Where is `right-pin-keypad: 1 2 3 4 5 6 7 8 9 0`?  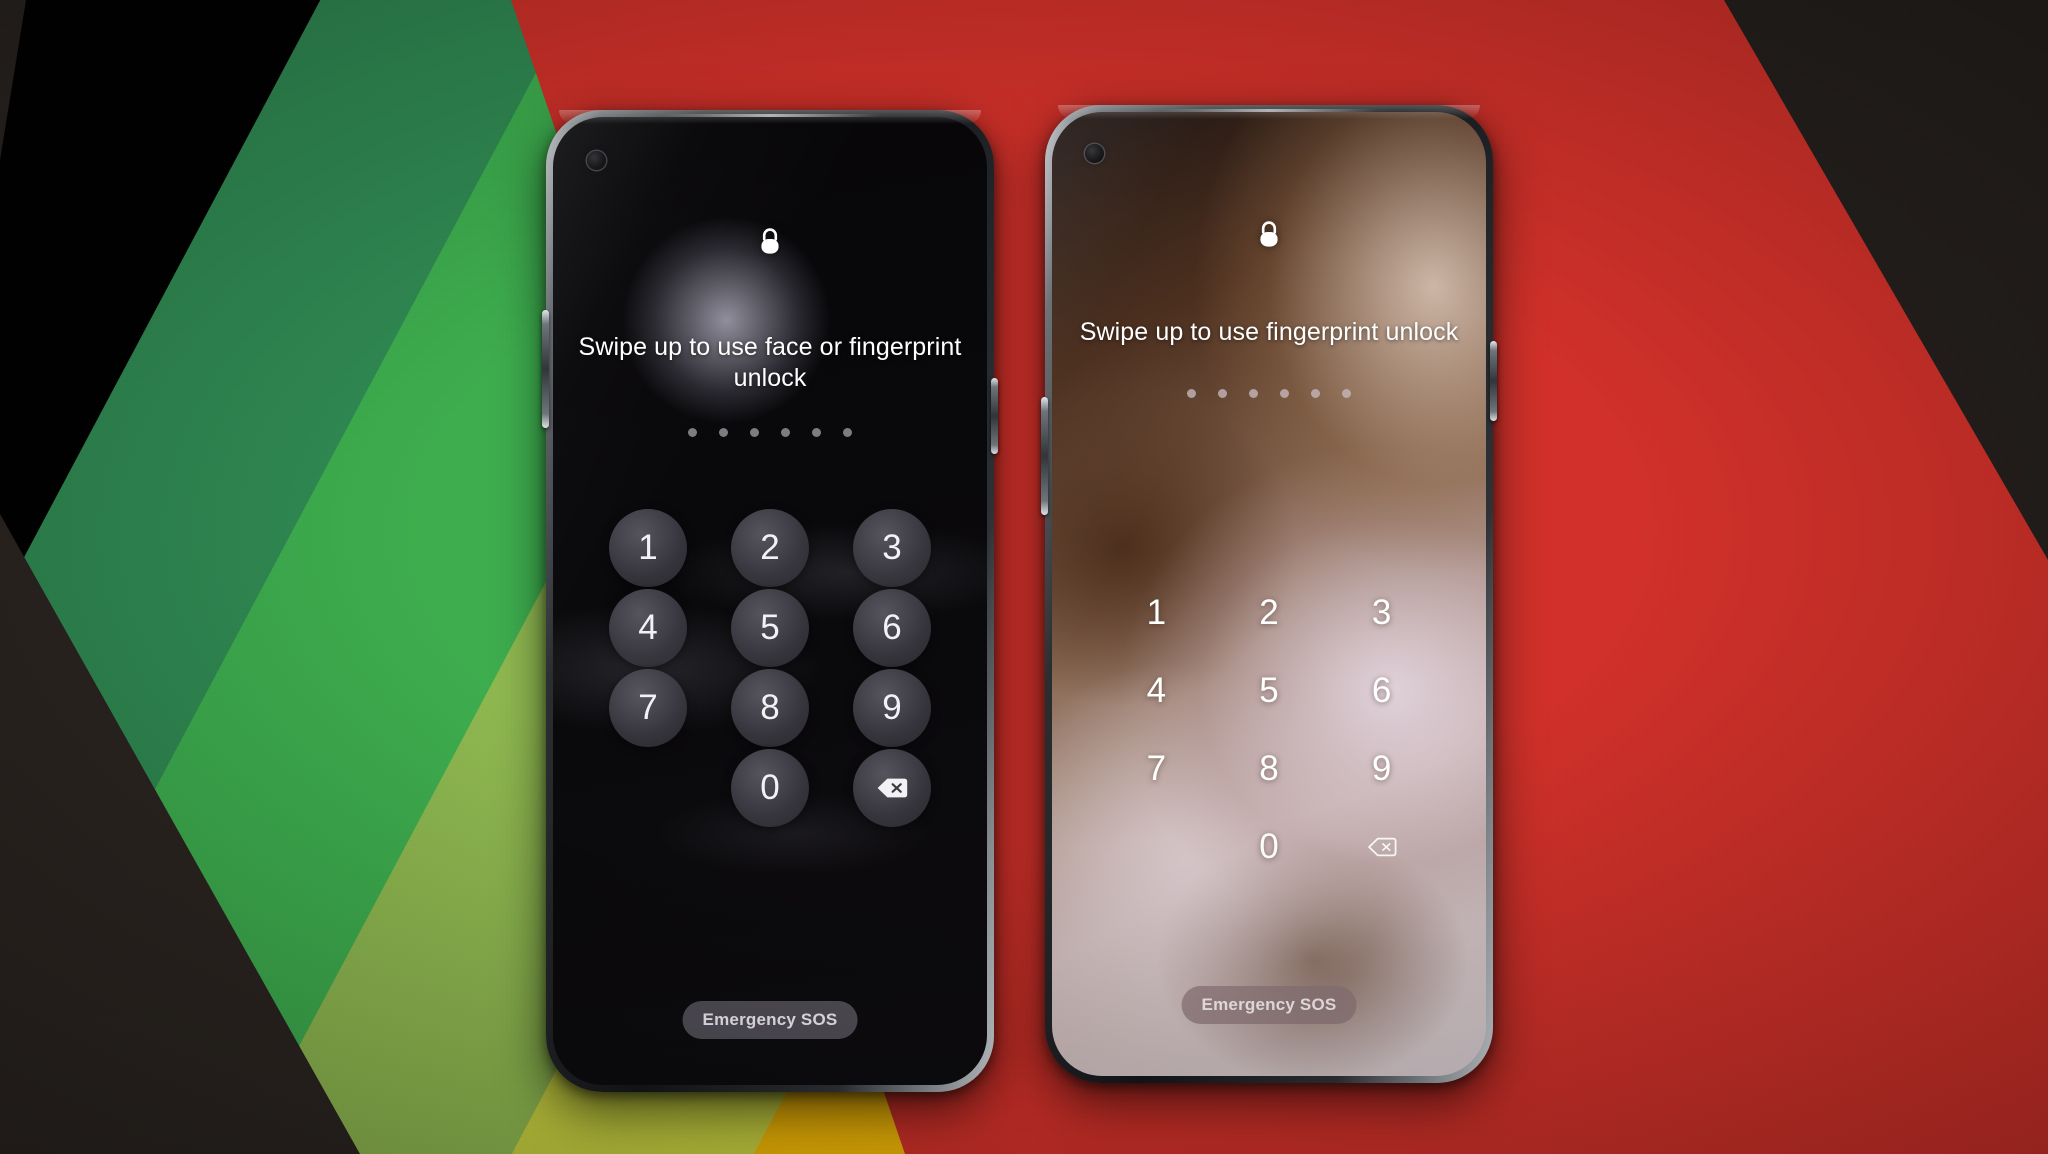
right-pin-keypad: 1 2 3 4 5 6 7 8 9 0 is located at coordinates (1269, 730).